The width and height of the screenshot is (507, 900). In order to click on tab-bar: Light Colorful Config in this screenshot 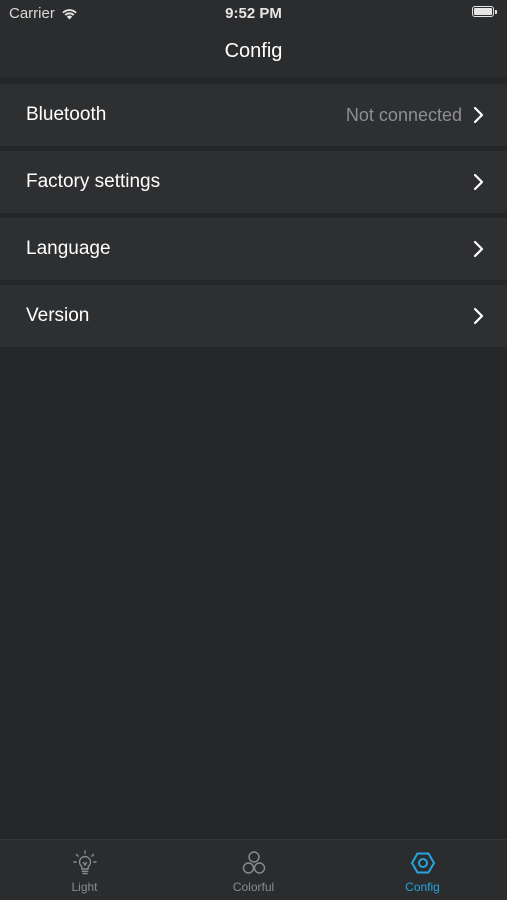, I will do `click(253, 869)`.